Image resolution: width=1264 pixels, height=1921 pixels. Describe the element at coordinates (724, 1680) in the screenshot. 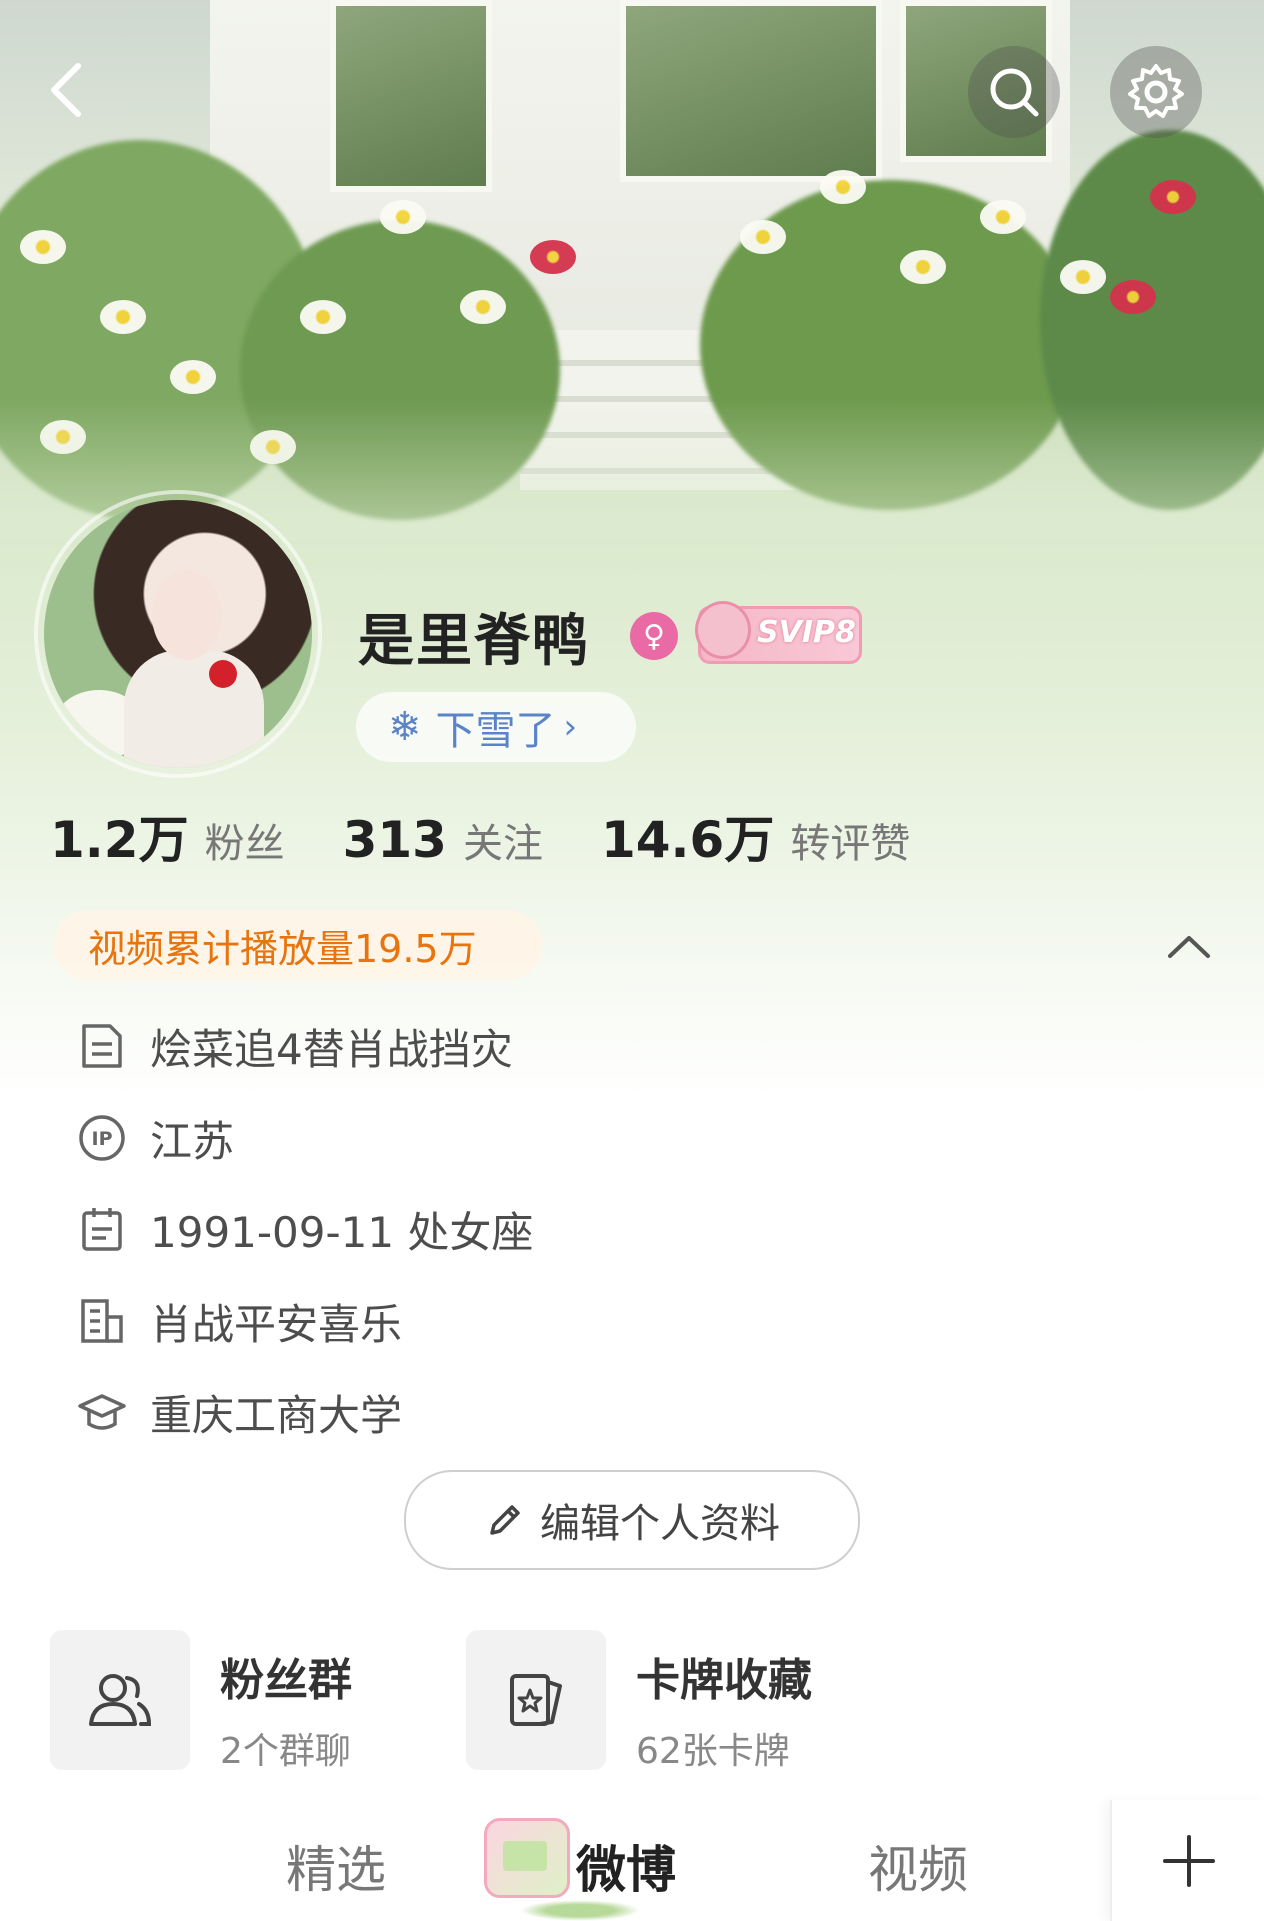

I see `card-title: 卡牌收藏` at that location.